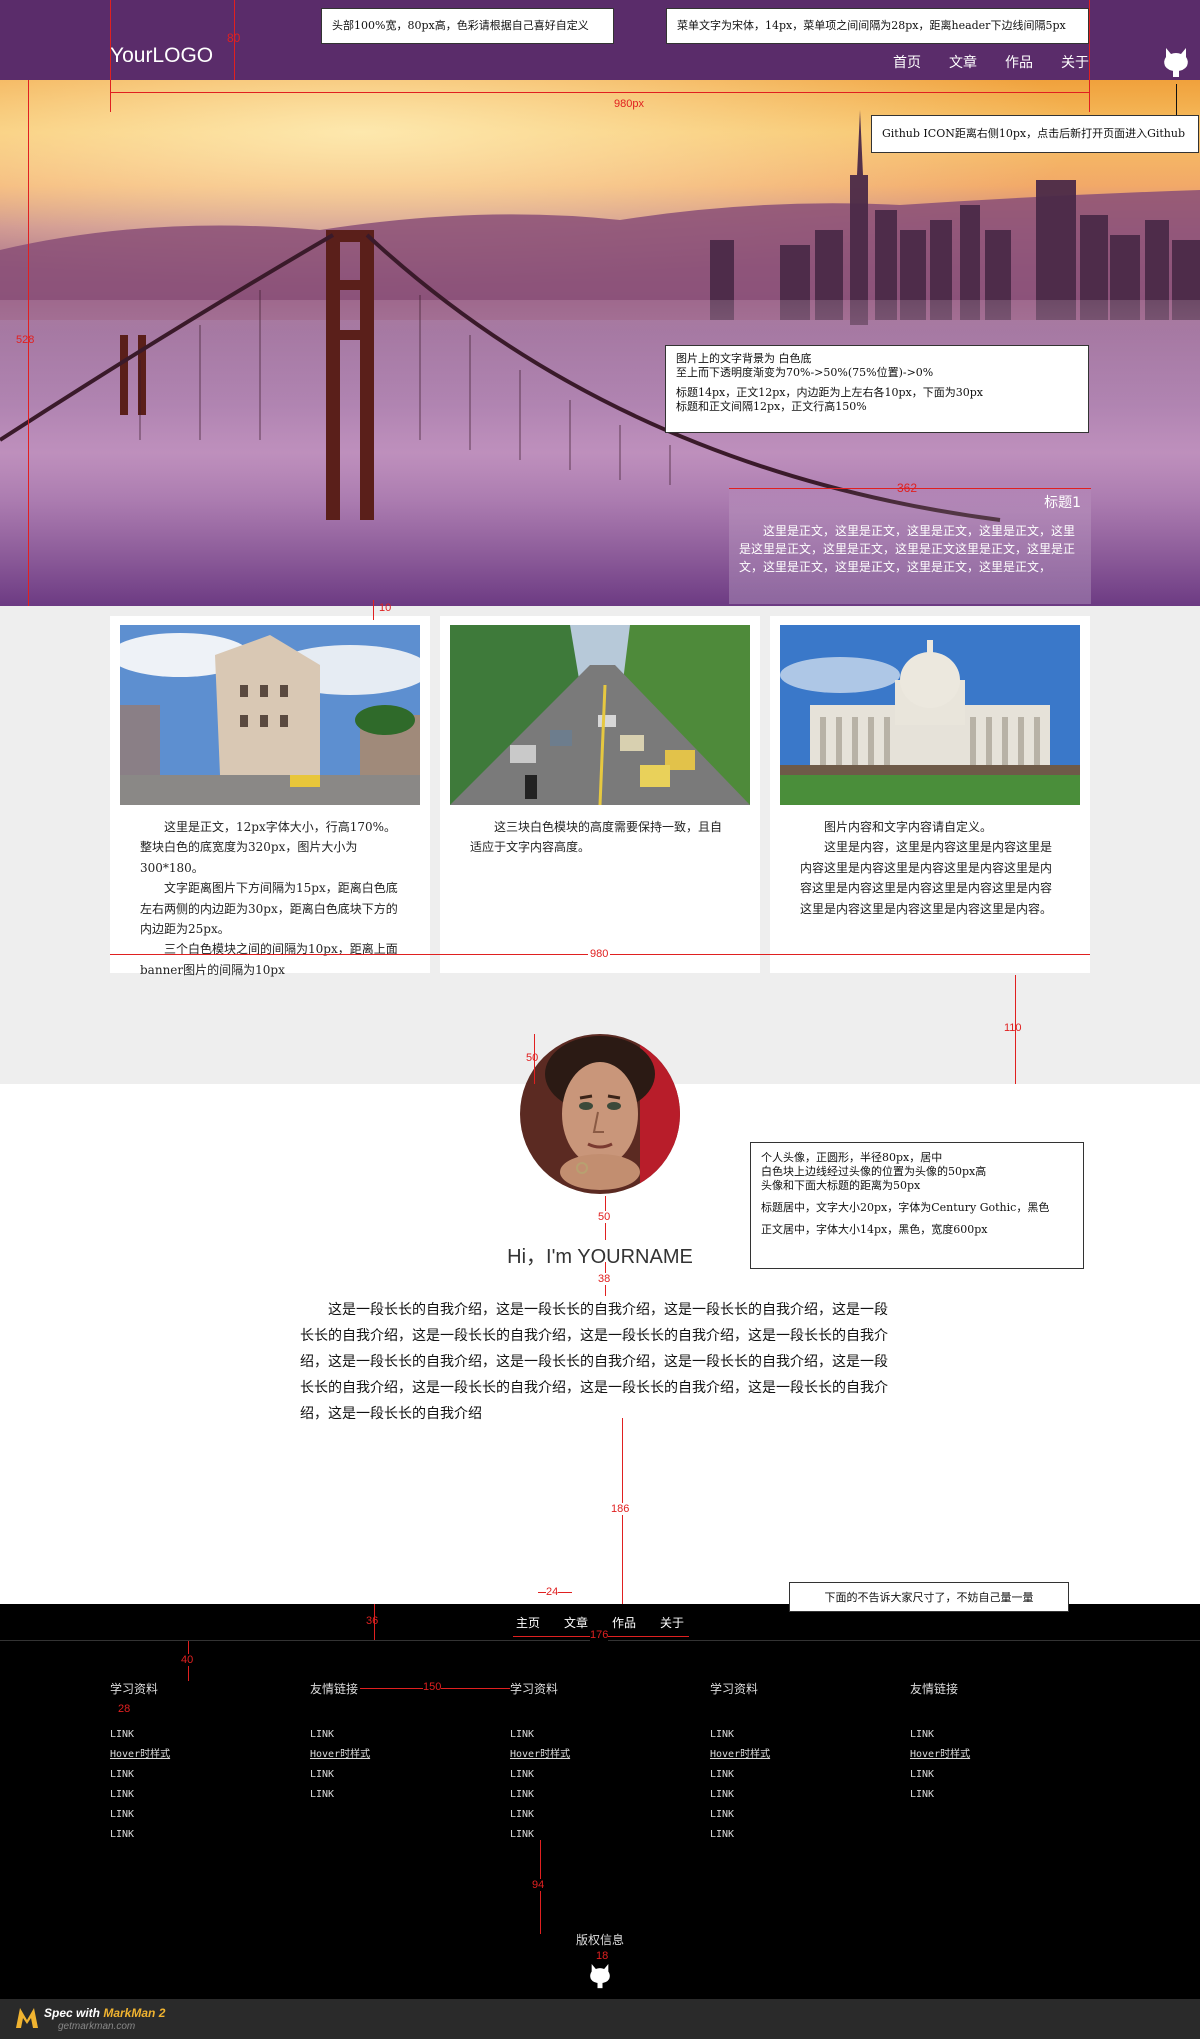  What do you see at coordinates (620, 1509) in the screenshot?
I see `dim-label: 186` at bounding box center [620, 1509].